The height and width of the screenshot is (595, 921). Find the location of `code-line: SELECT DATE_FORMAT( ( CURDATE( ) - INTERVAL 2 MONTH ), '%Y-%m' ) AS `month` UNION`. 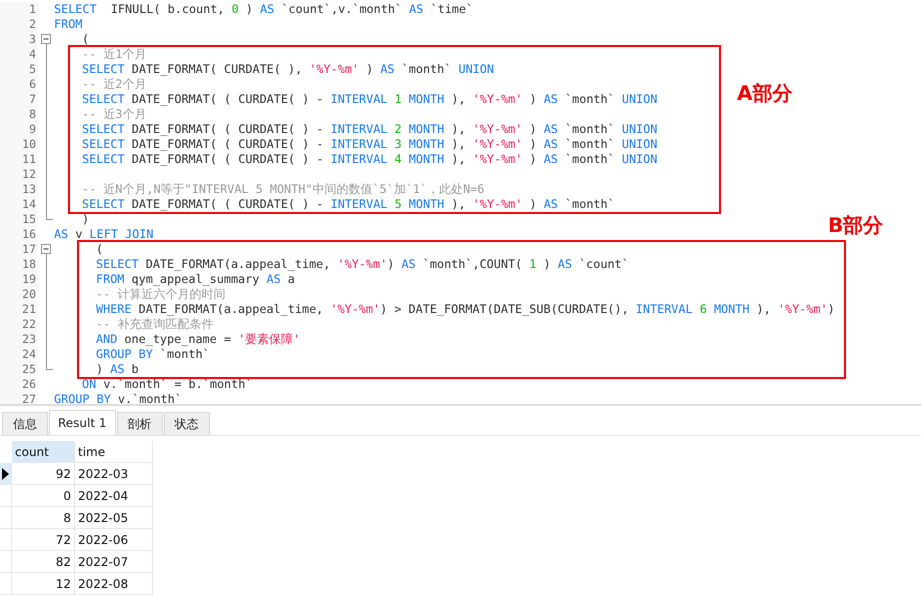

code-line: SELECT DATE_FORMAT( ( CURDATE( ) - INTERVAL 2 MONTH ), '%Y-%m' ) AS `month` UNION is located at coordinates (370, 129).